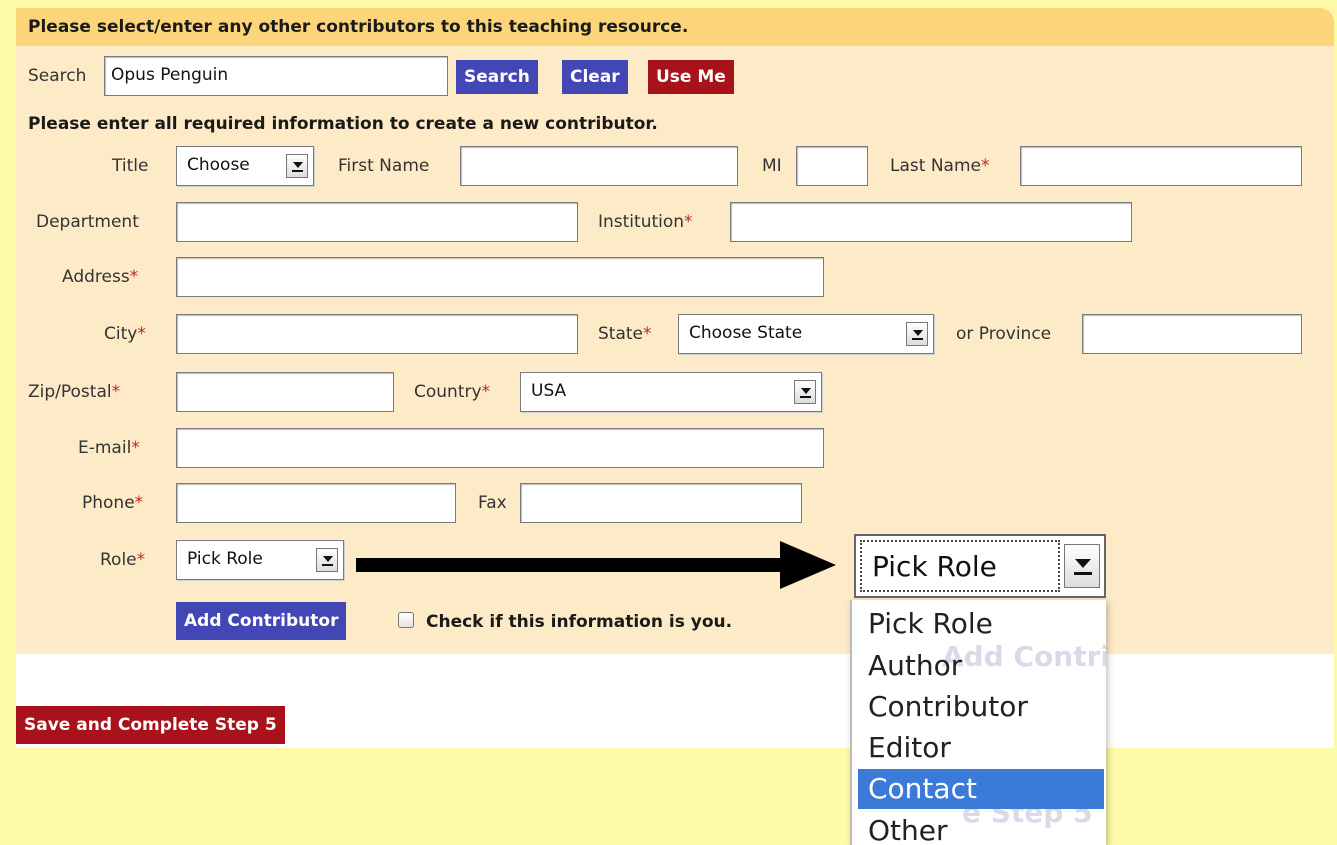 The width and height of the screenshot is (1337, 845). Describe the element at coordinates (108, 503) in the screenshot. I see `phone-label-text: Phone` at that location.